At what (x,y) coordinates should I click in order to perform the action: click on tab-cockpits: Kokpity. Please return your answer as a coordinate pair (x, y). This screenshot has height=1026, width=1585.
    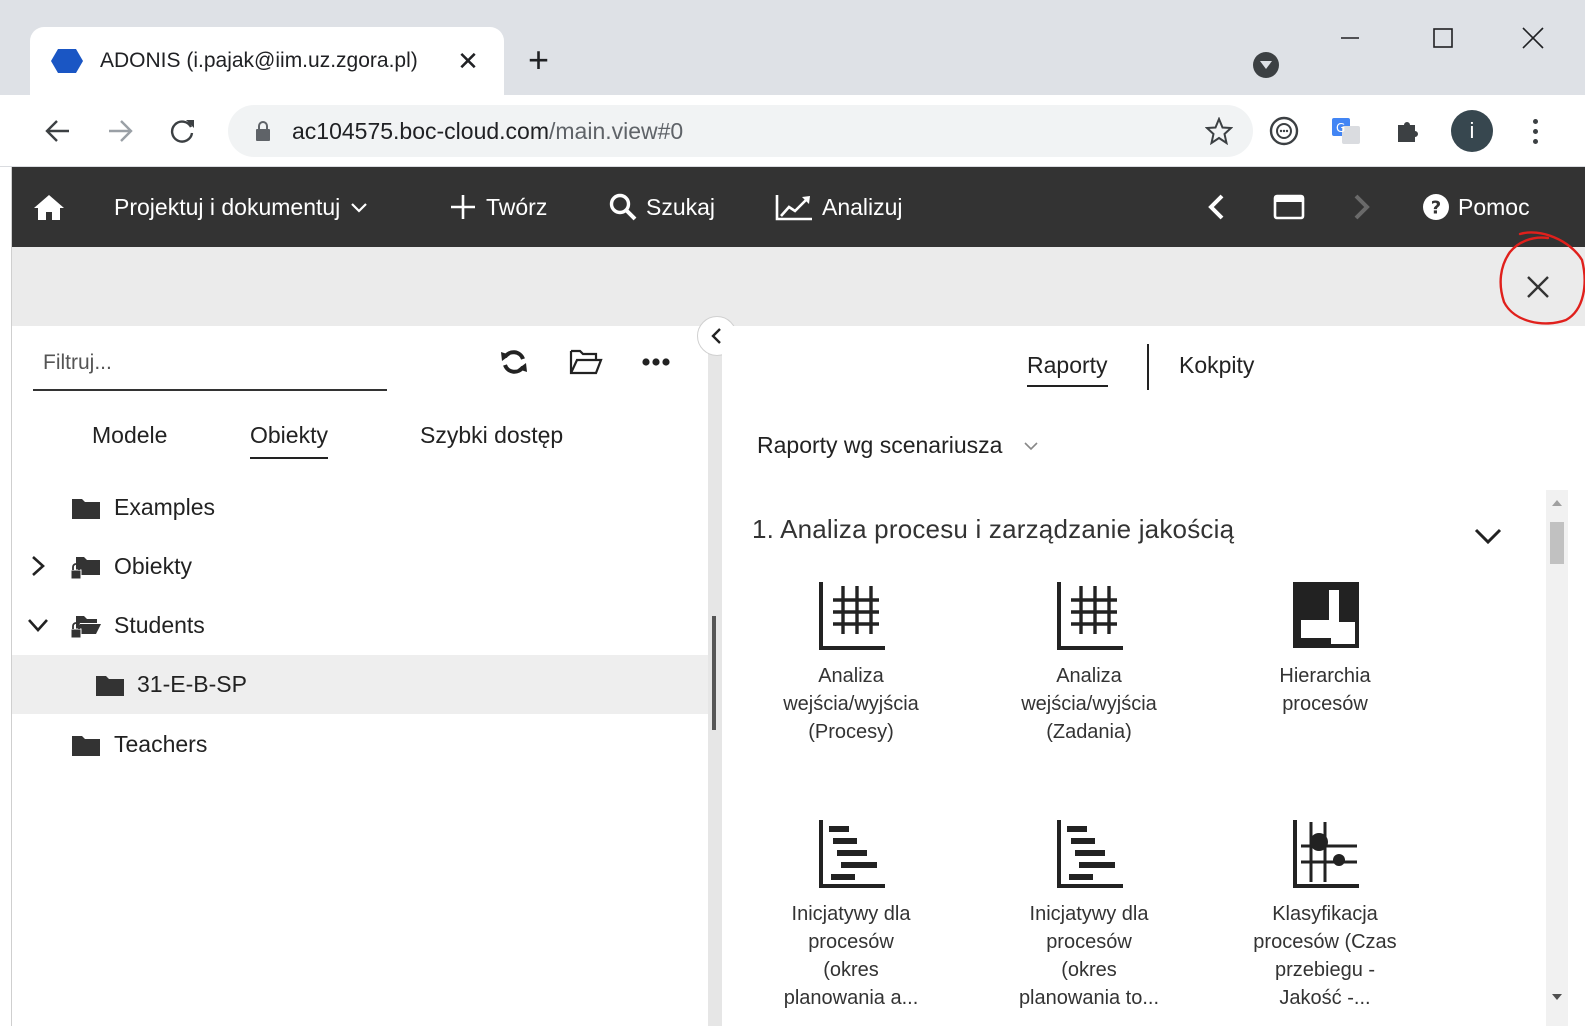
    Looking at the image, I should click on (1216, 368).